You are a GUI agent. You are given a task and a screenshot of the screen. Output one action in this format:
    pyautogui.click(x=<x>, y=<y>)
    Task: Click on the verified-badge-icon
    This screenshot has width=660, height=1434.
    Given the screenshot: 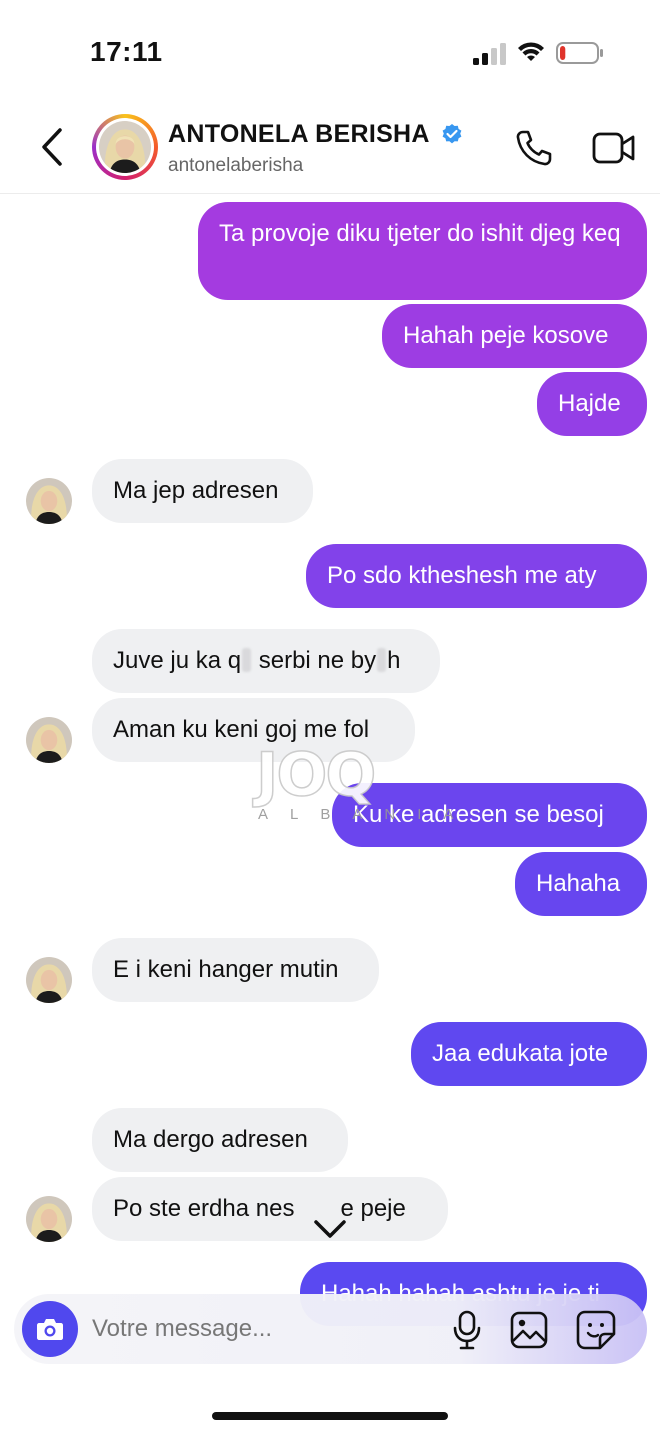 What is the action you would take?
    pyautogui.click(x=452, y=134)
    